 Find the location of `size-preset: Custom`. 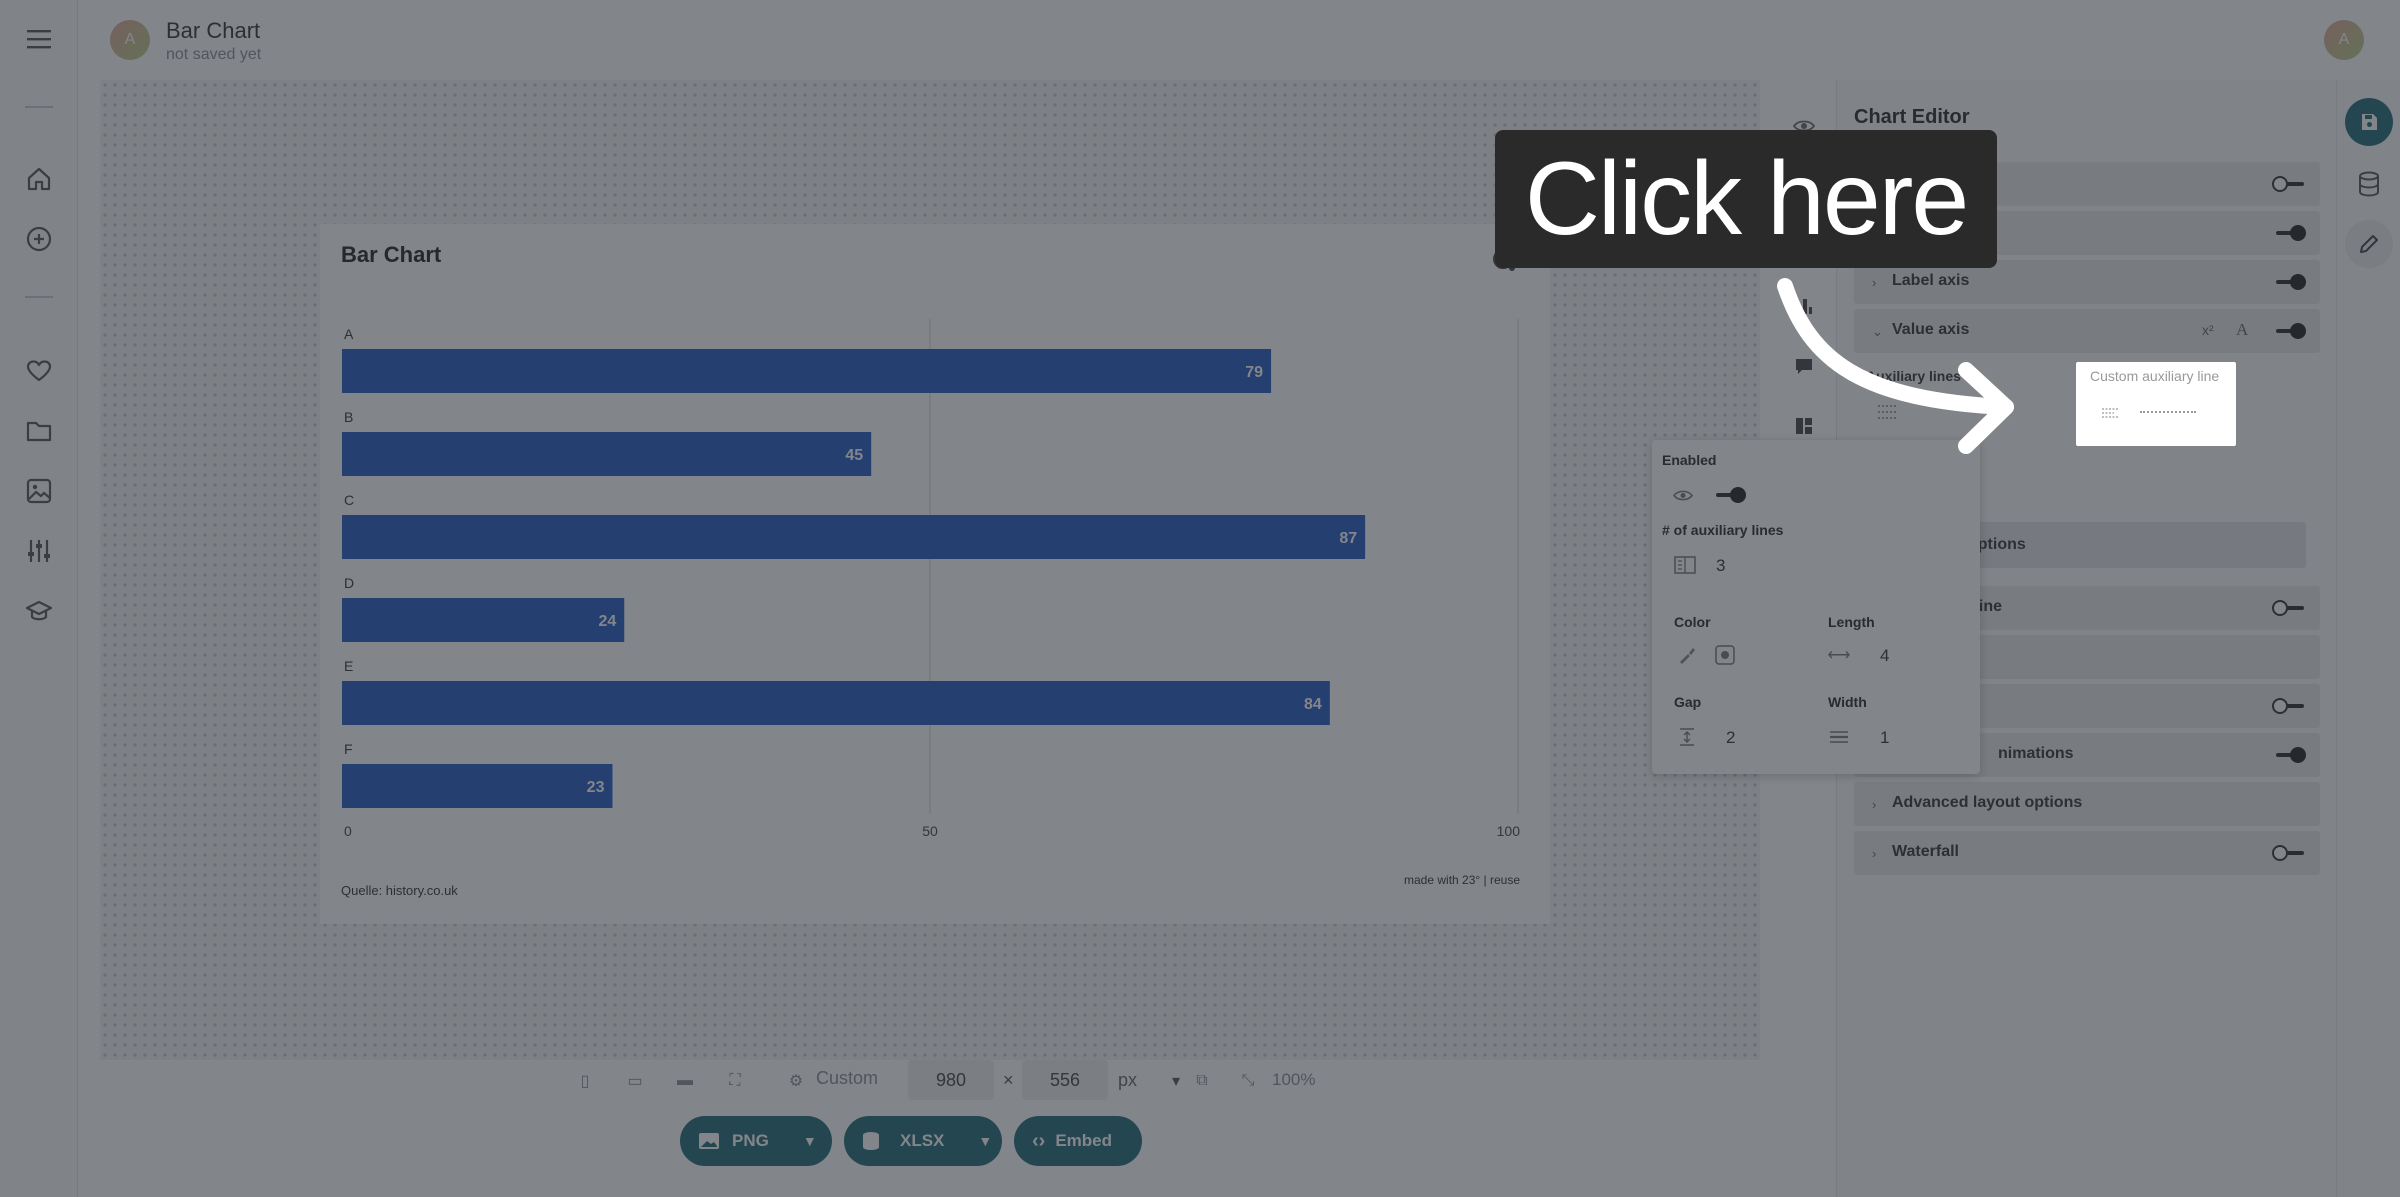

size-preset: Custom is located at coordinates (847, 1078).